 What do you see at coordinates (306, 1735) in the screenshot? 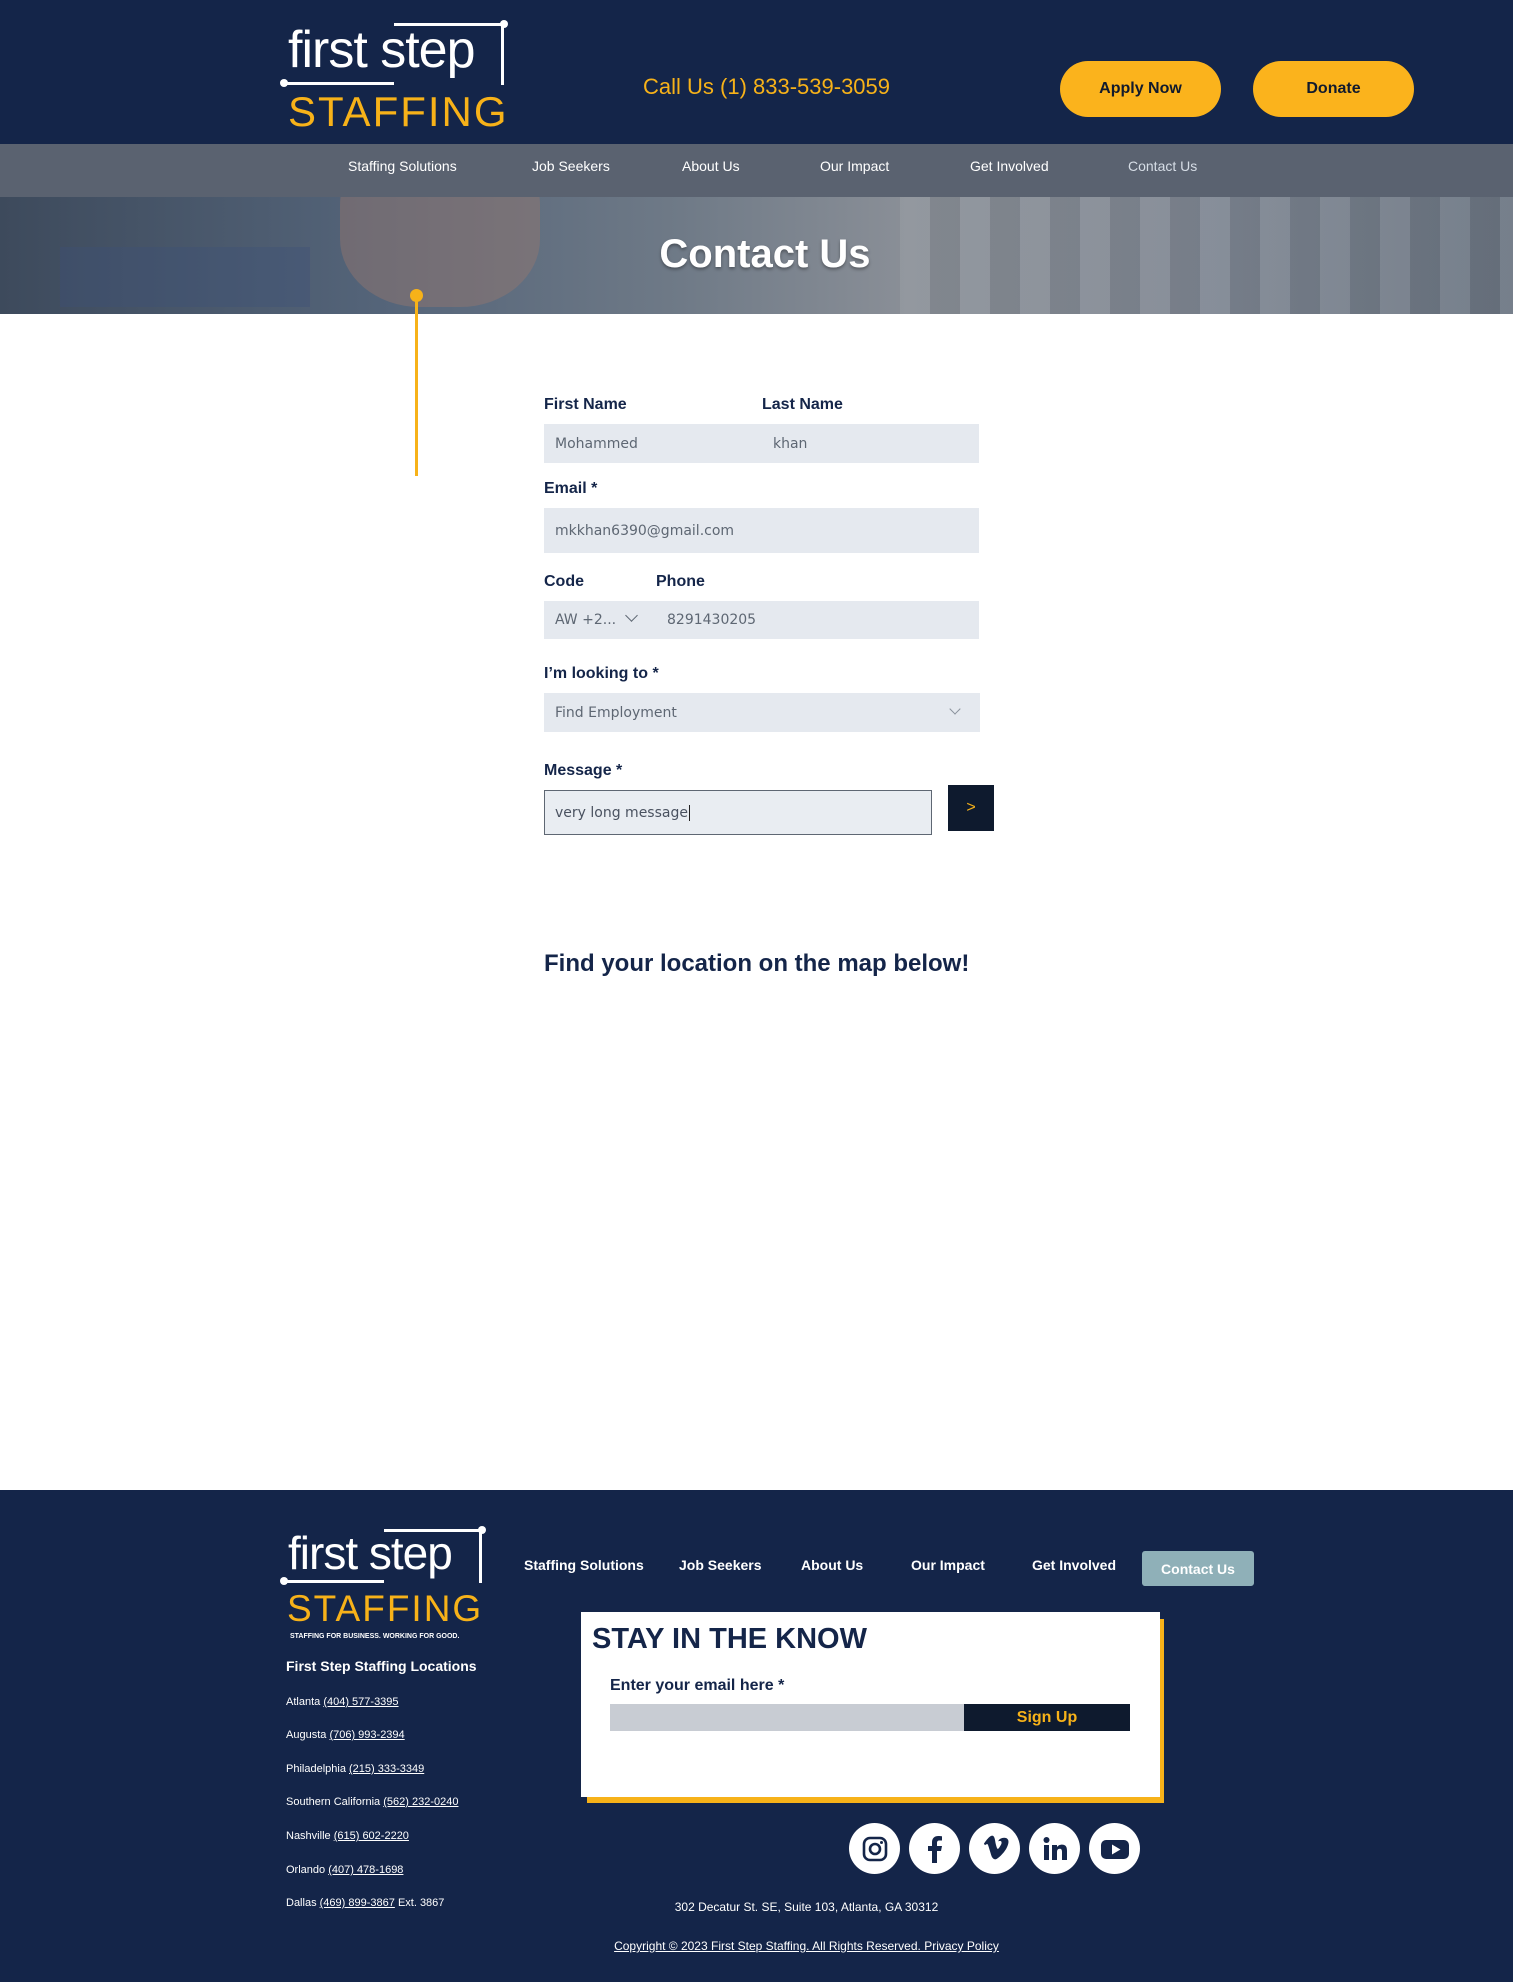
I see `location-city: Augusta` at bounding box center [306, 1735].